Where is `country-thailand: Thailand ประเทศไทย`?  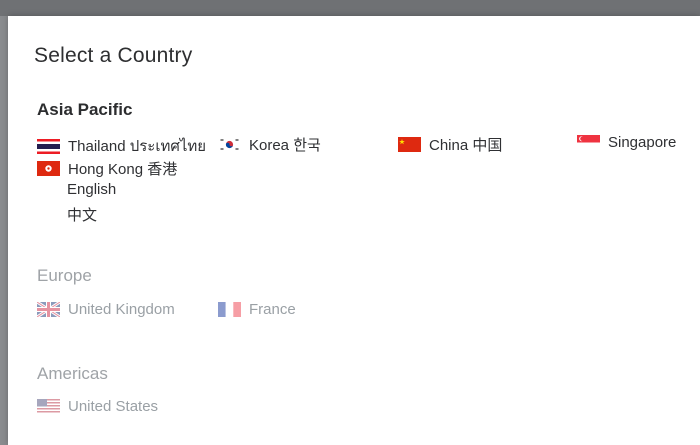 country-thailand: Thailand ประเทศไทย is located at coordinates (121, 146).